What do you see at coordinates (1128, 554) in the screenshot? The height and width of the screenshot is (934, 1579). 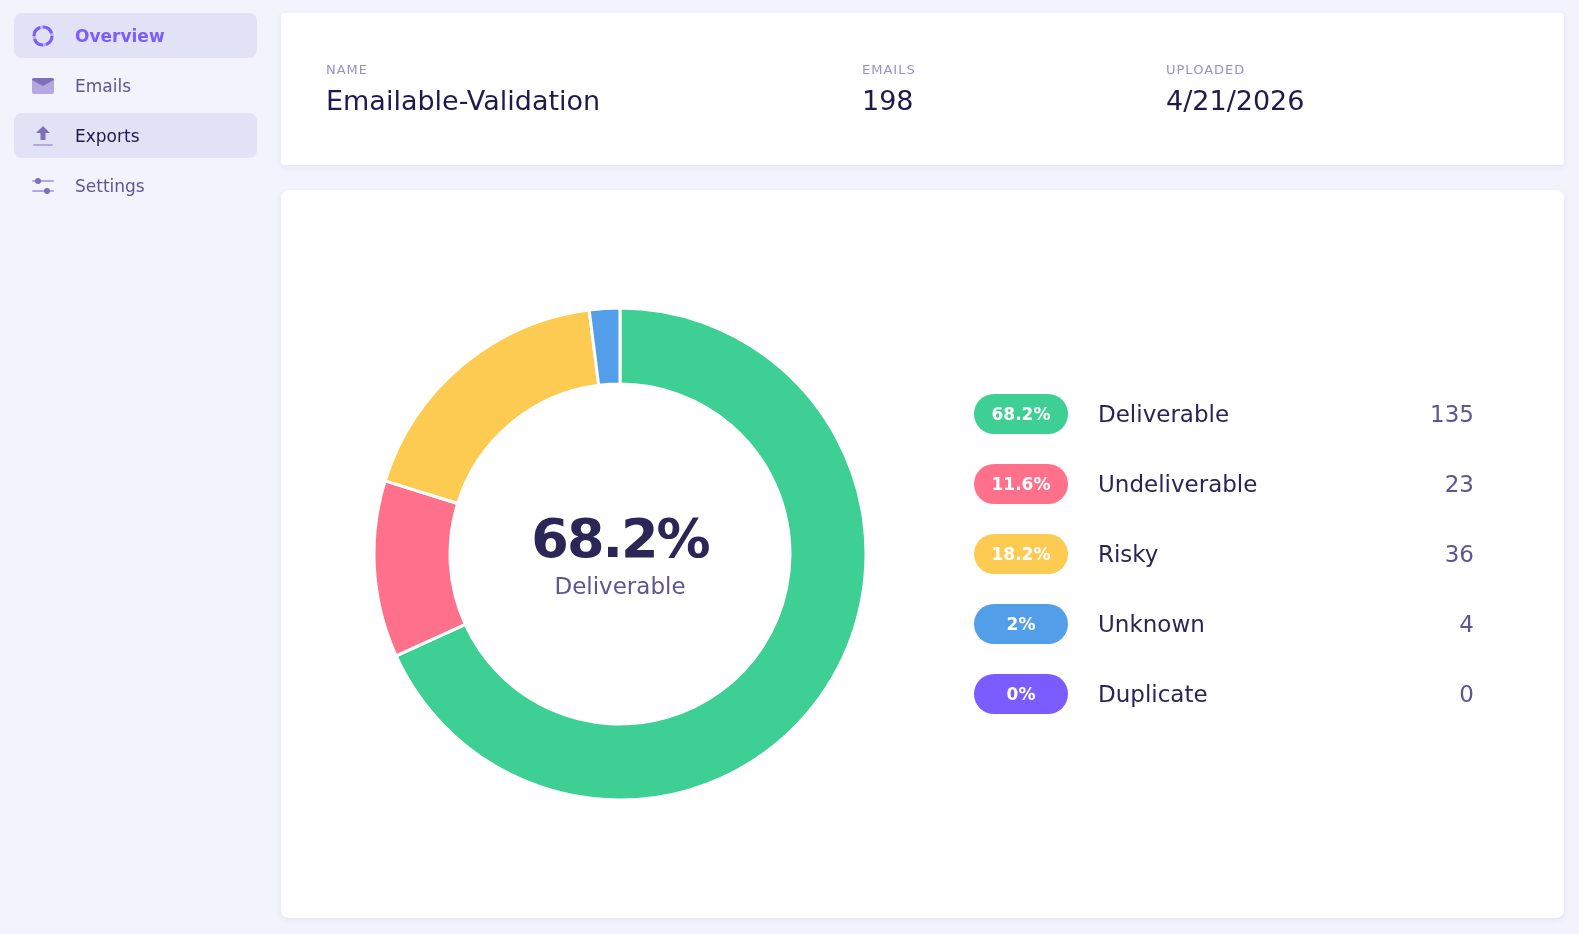 I see `legend-label: Risky` at bounding box center [1128, 554].